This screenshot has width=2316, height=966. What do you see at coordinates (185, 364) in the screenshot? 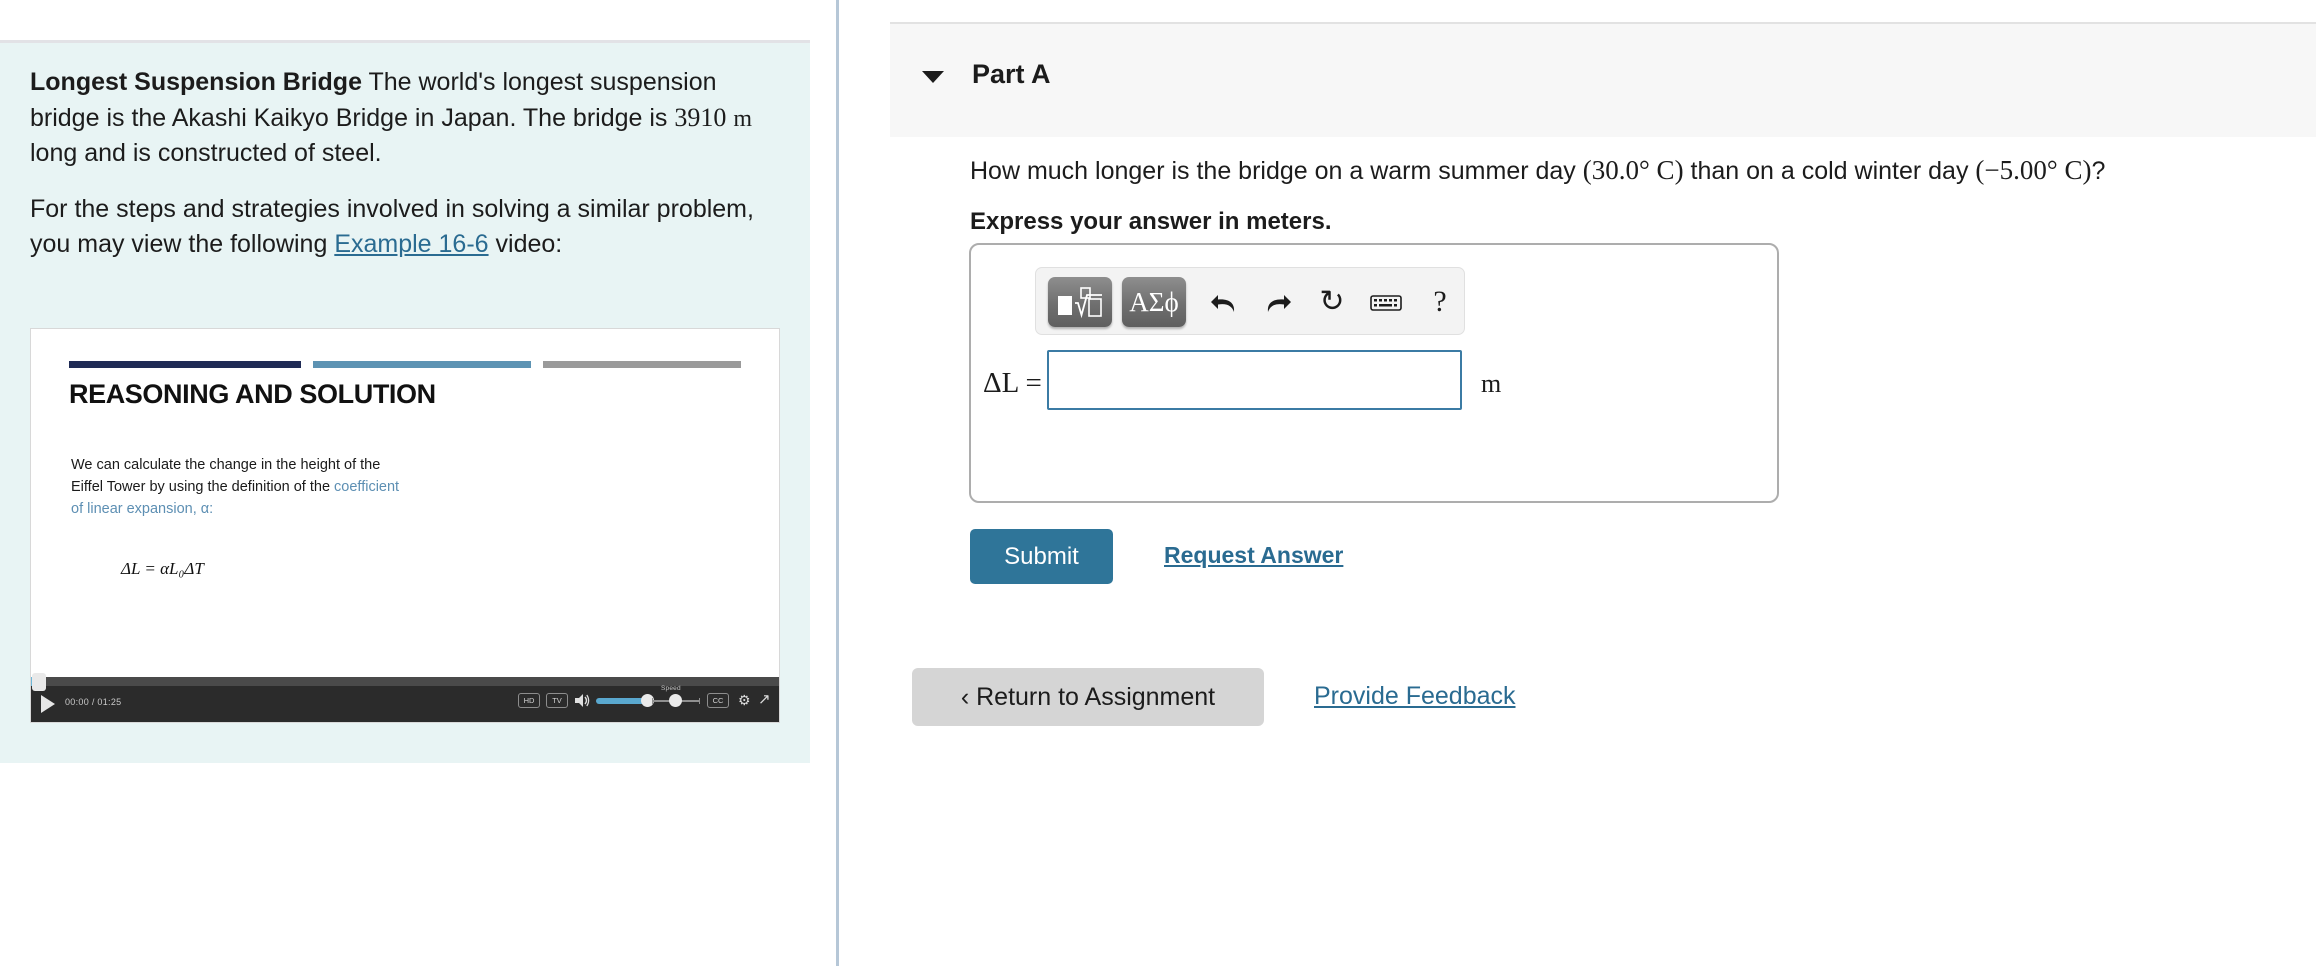
I see `rule-segment-dark` at bounding box center [185, 364].